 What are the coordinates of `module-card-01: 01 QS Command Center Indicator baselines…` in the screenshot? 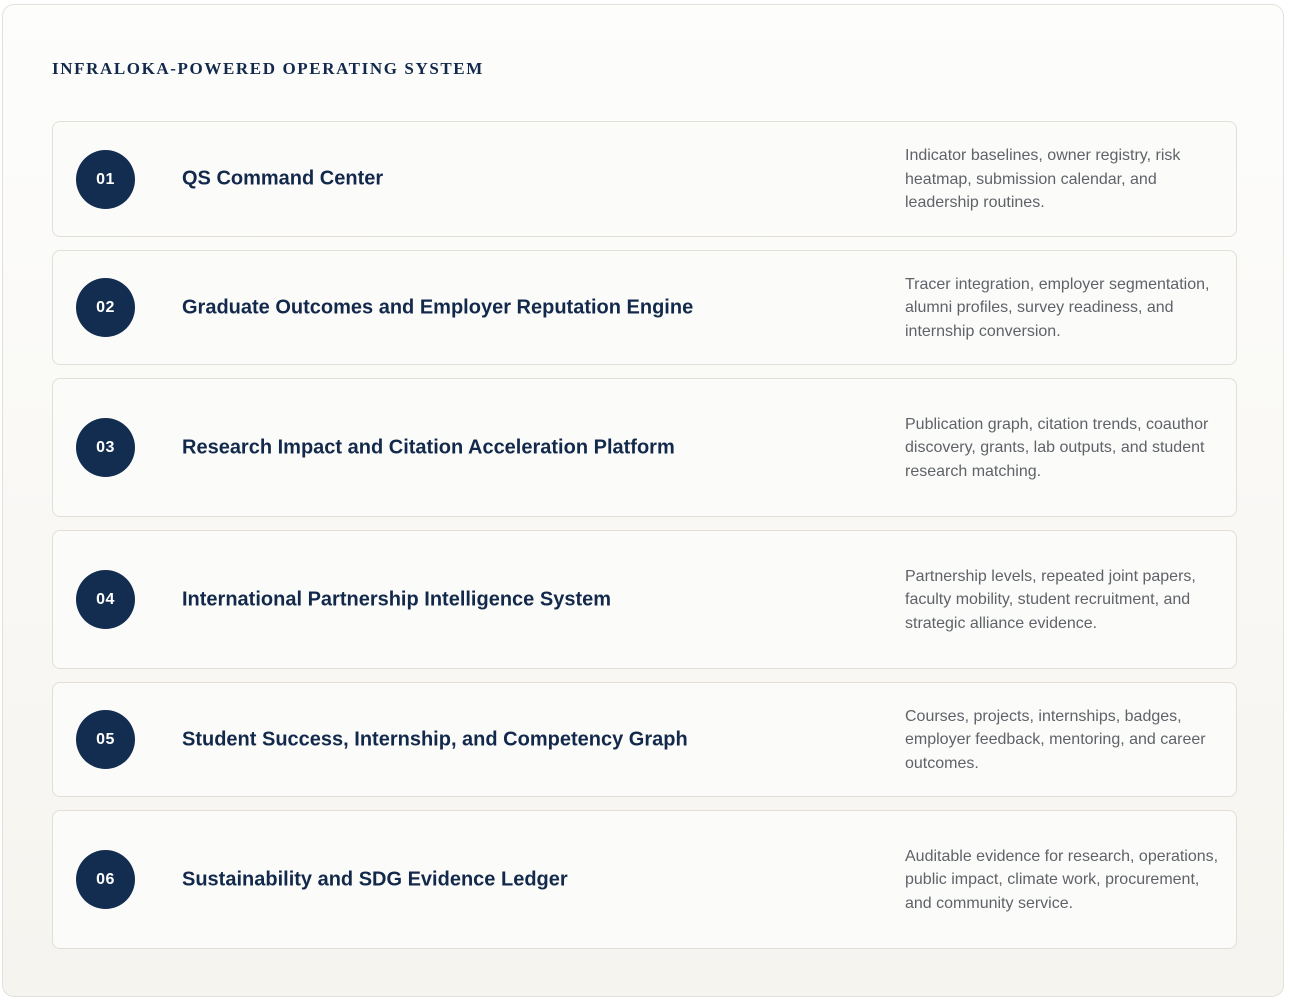 It's located at (644, 179).